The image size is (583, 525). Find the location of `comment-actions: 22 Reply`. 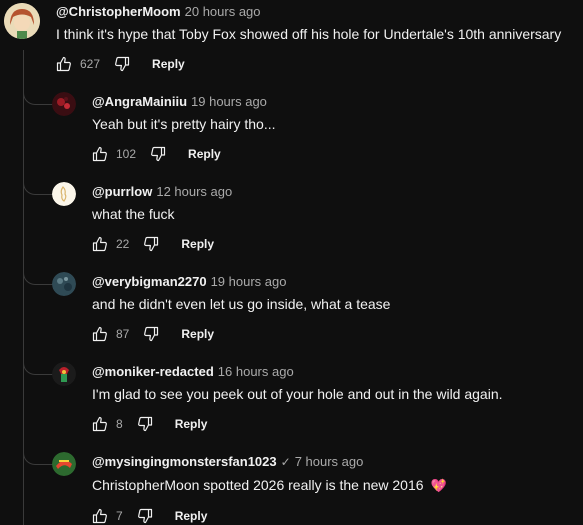

comment-actions: 22 Reply is located at coordinates (153, 244).